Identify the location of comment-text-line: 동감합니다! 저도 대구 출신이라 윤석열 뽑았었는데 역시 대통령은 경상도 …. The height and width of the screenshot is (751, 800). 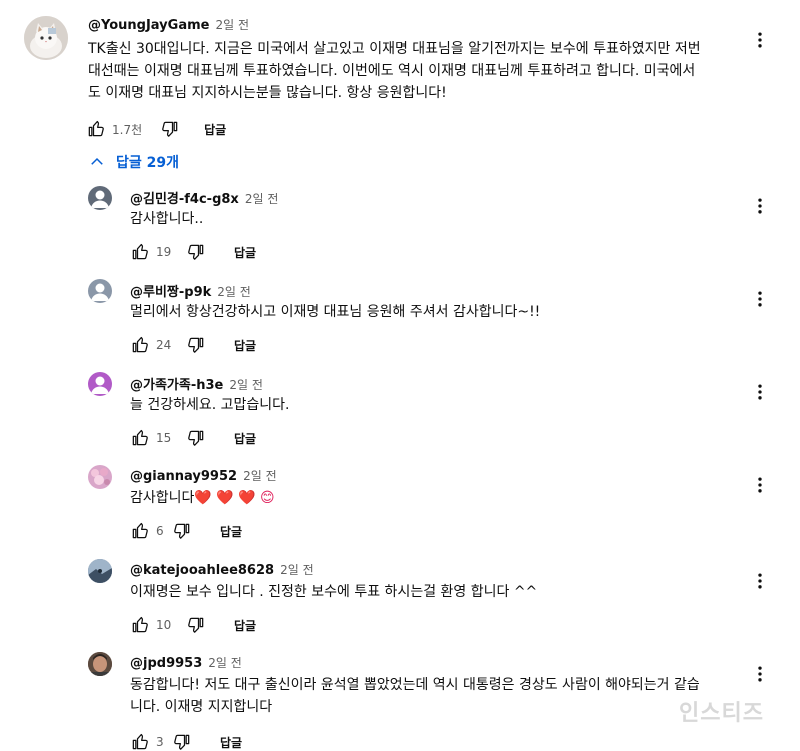
(415, 685).